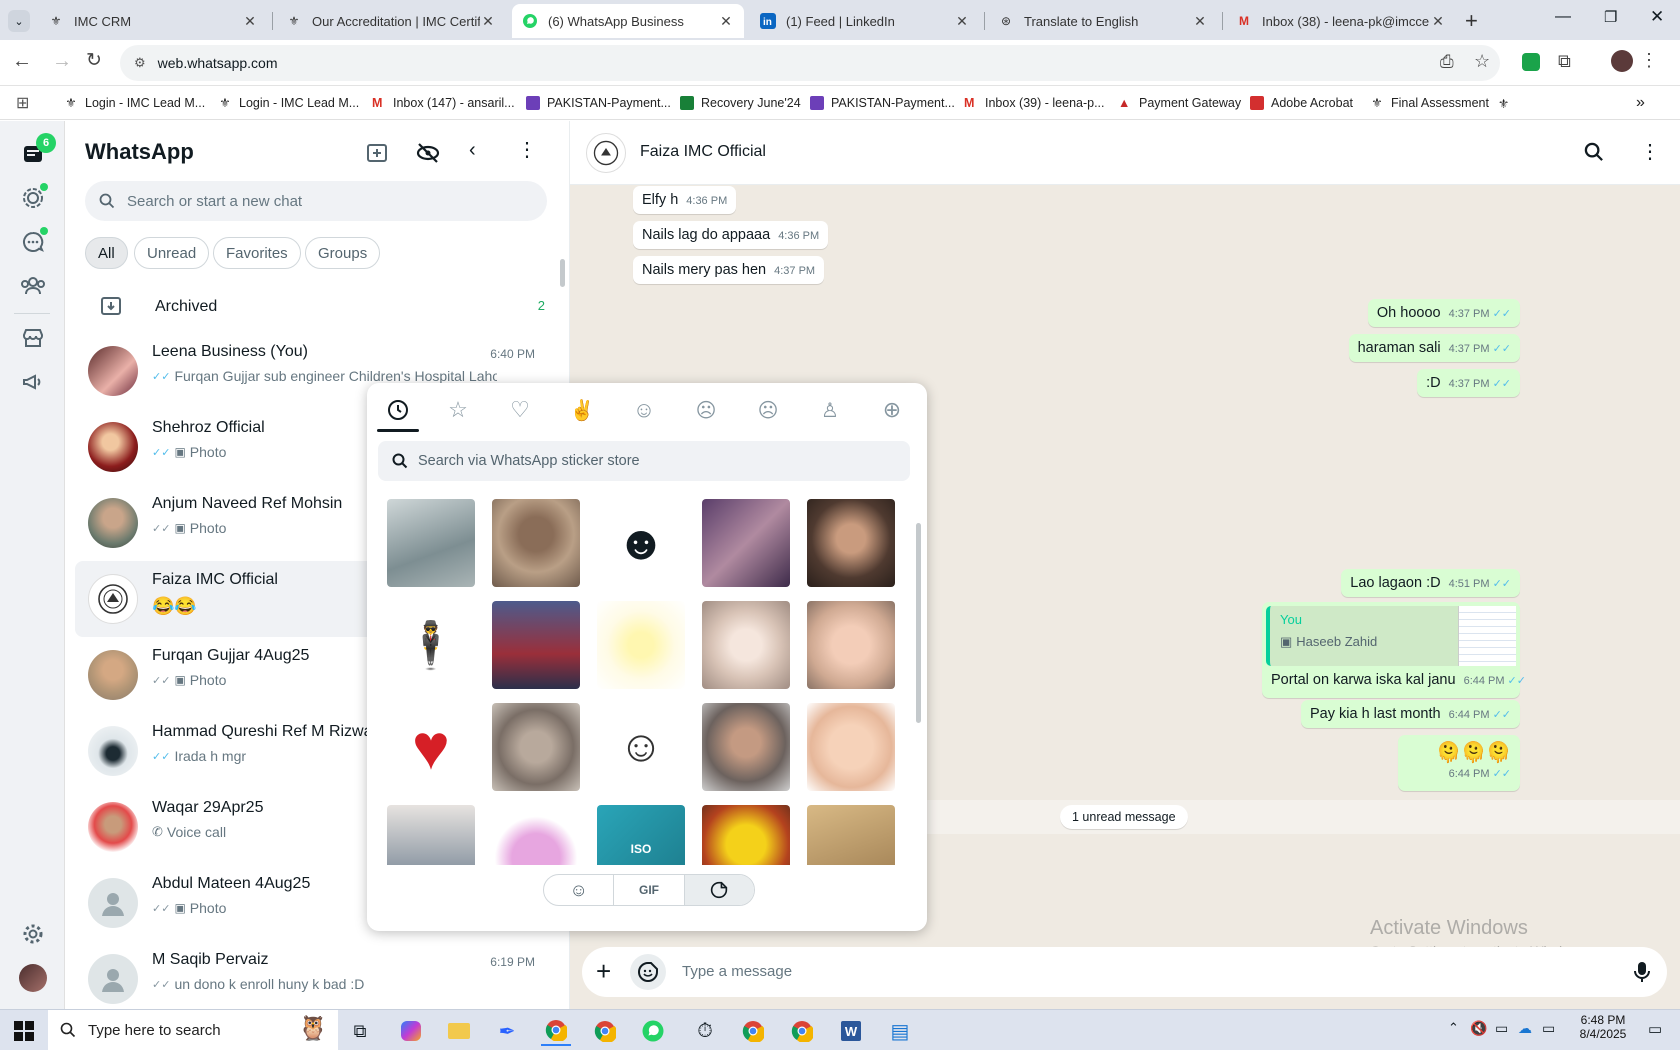  I want to click on sad-face-icon: ☹, so click(768, 410).